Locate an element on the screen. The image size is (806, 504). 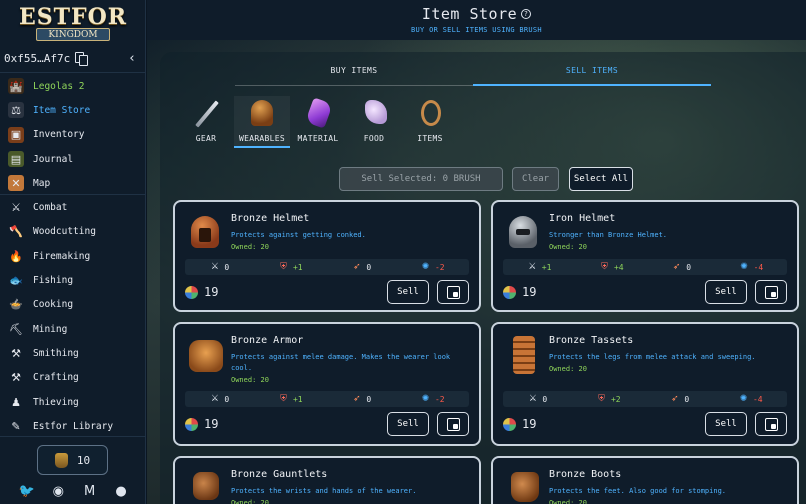
hero-avatar-icon: 🏰 is located at coordinates (16, 86).